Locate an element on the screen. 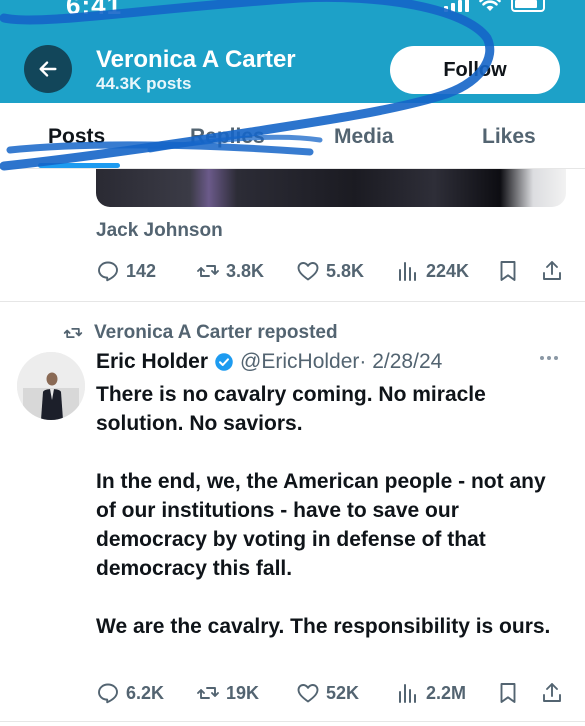 The width and height of the screenshot is (585, 726). quoted-post-author: Jack Johnson is located at coordinates (159, 230).